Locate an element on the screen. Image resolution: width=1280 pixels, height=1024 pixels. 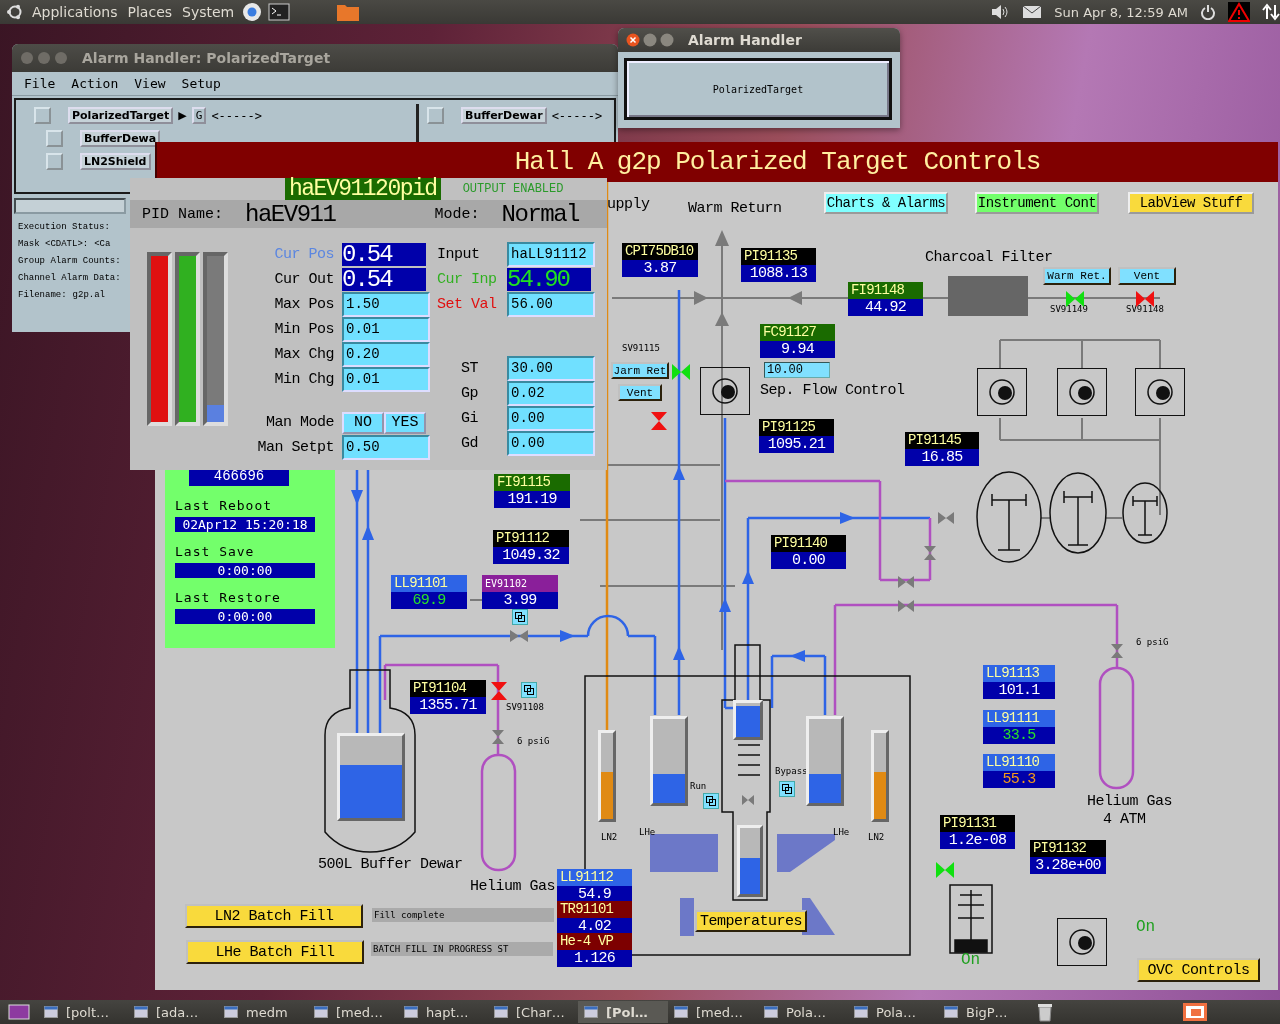
power-icon is located at coordinates (1208, 12).